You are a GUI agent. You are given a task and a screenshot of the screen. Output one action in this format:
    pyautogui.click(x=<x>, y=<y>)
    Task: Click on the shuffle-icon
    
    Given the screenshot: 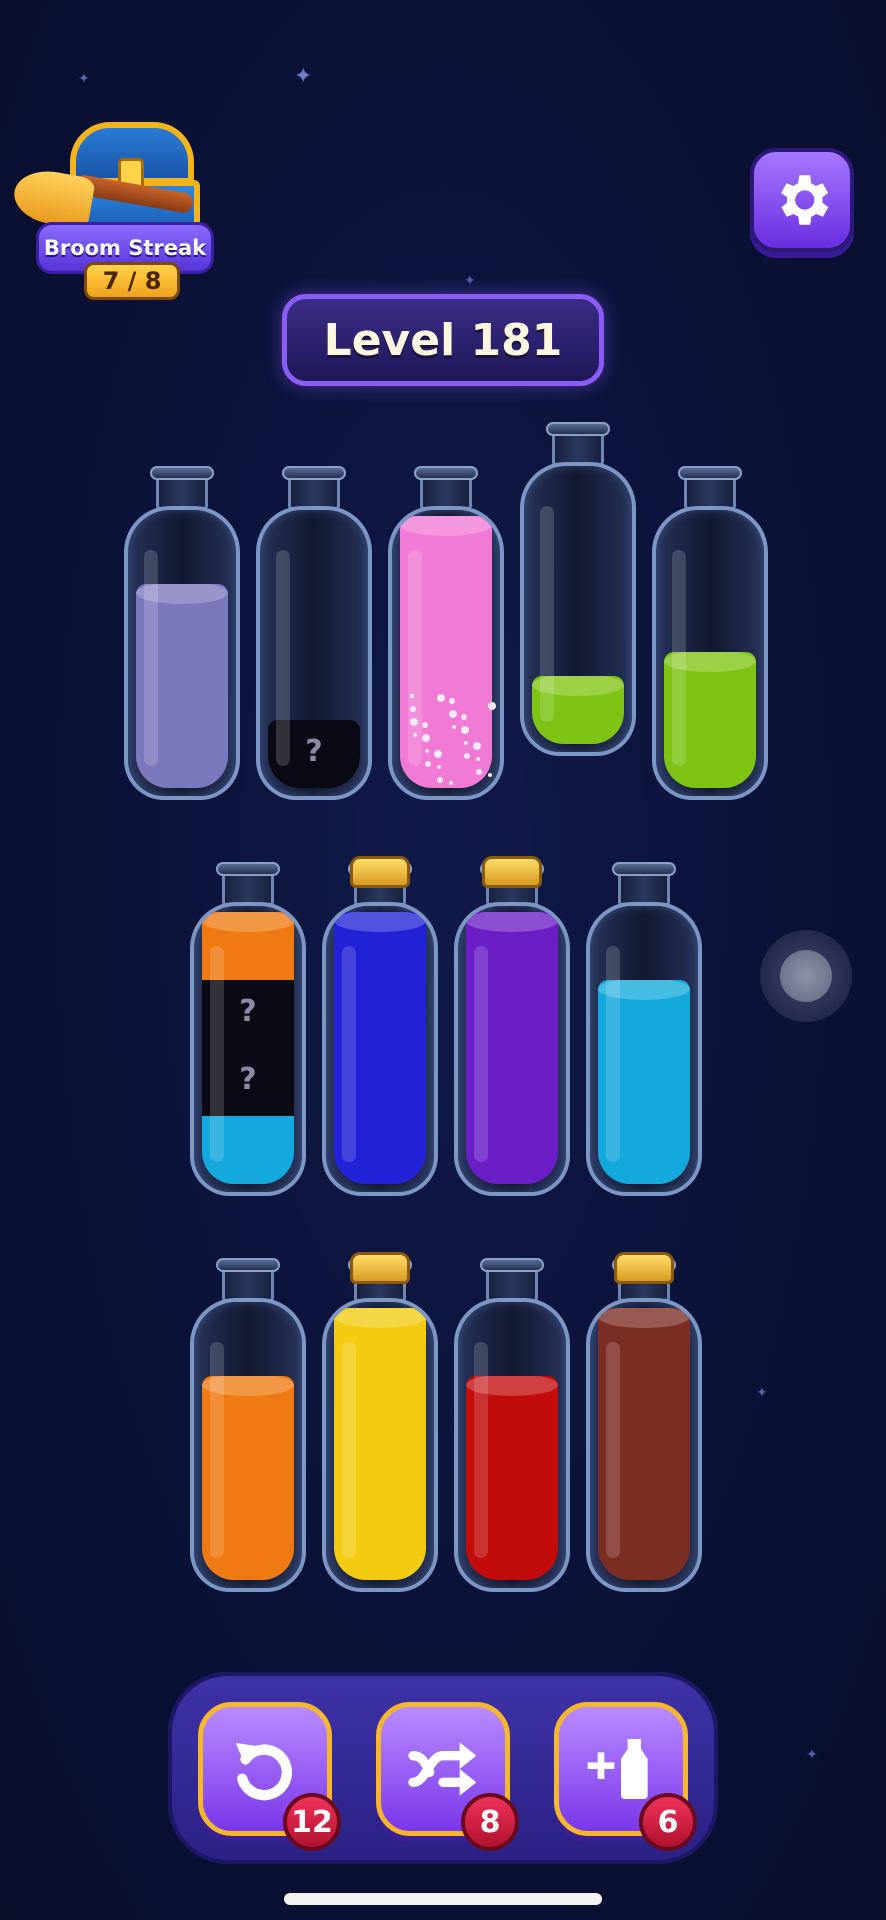 What is the action you would take?
    pyautogui.click(x=442, y=1769)
    